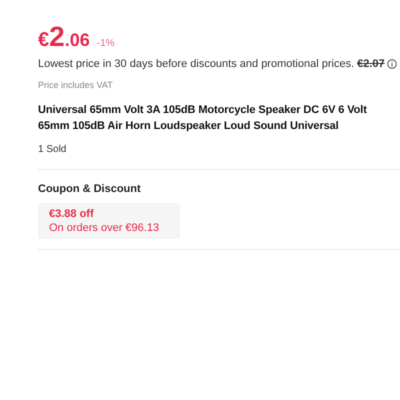  What do you see at coordinates (105, 44) in the screenshot?
I see `discount-percent: -1%` at bounding box center [105, 44].